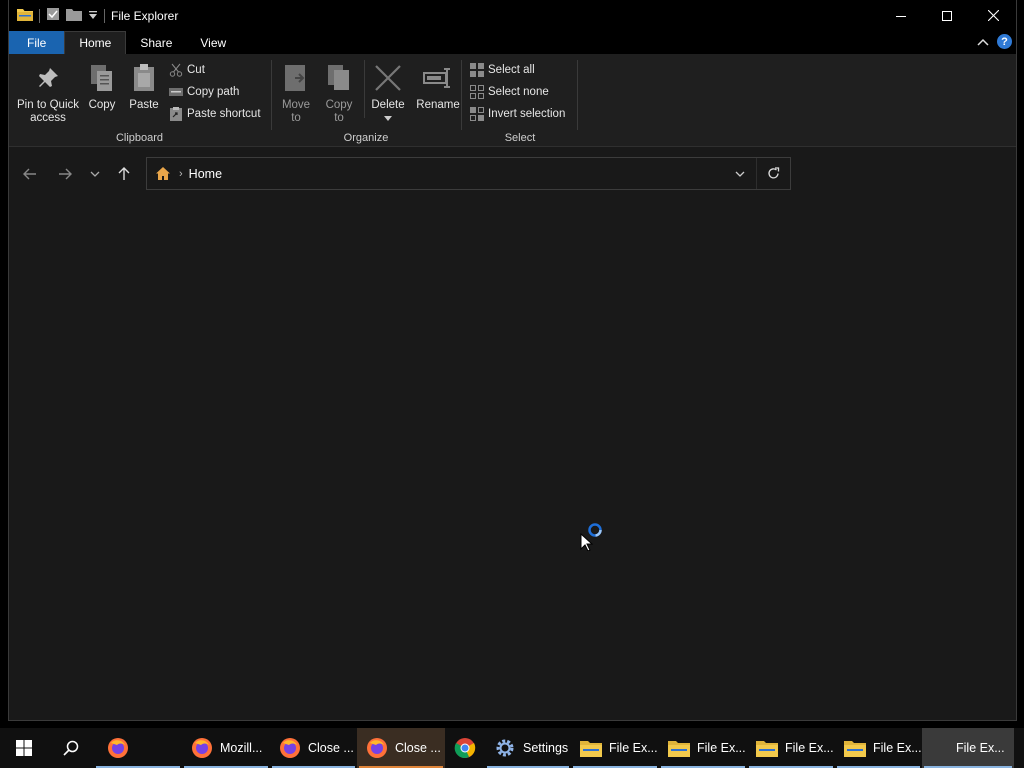  I want to click on select-all-button: Select all, so click(502, 70).